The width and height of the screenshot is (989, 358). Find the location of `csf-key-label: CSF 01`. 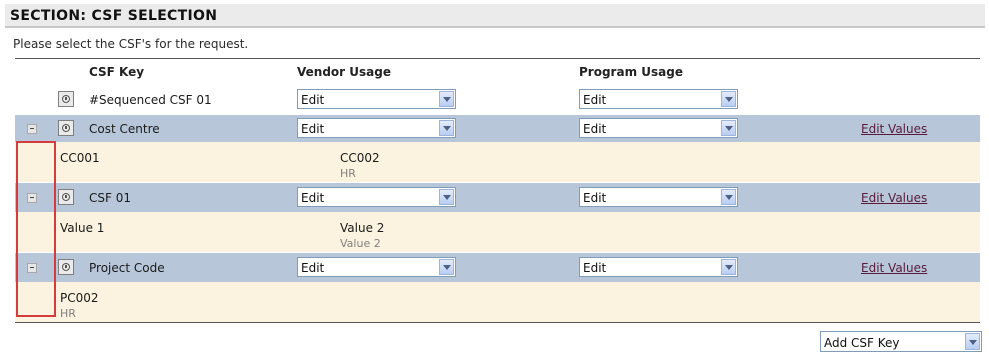

csf-key-label: CSF 01 is located at coordinates (110, 198).